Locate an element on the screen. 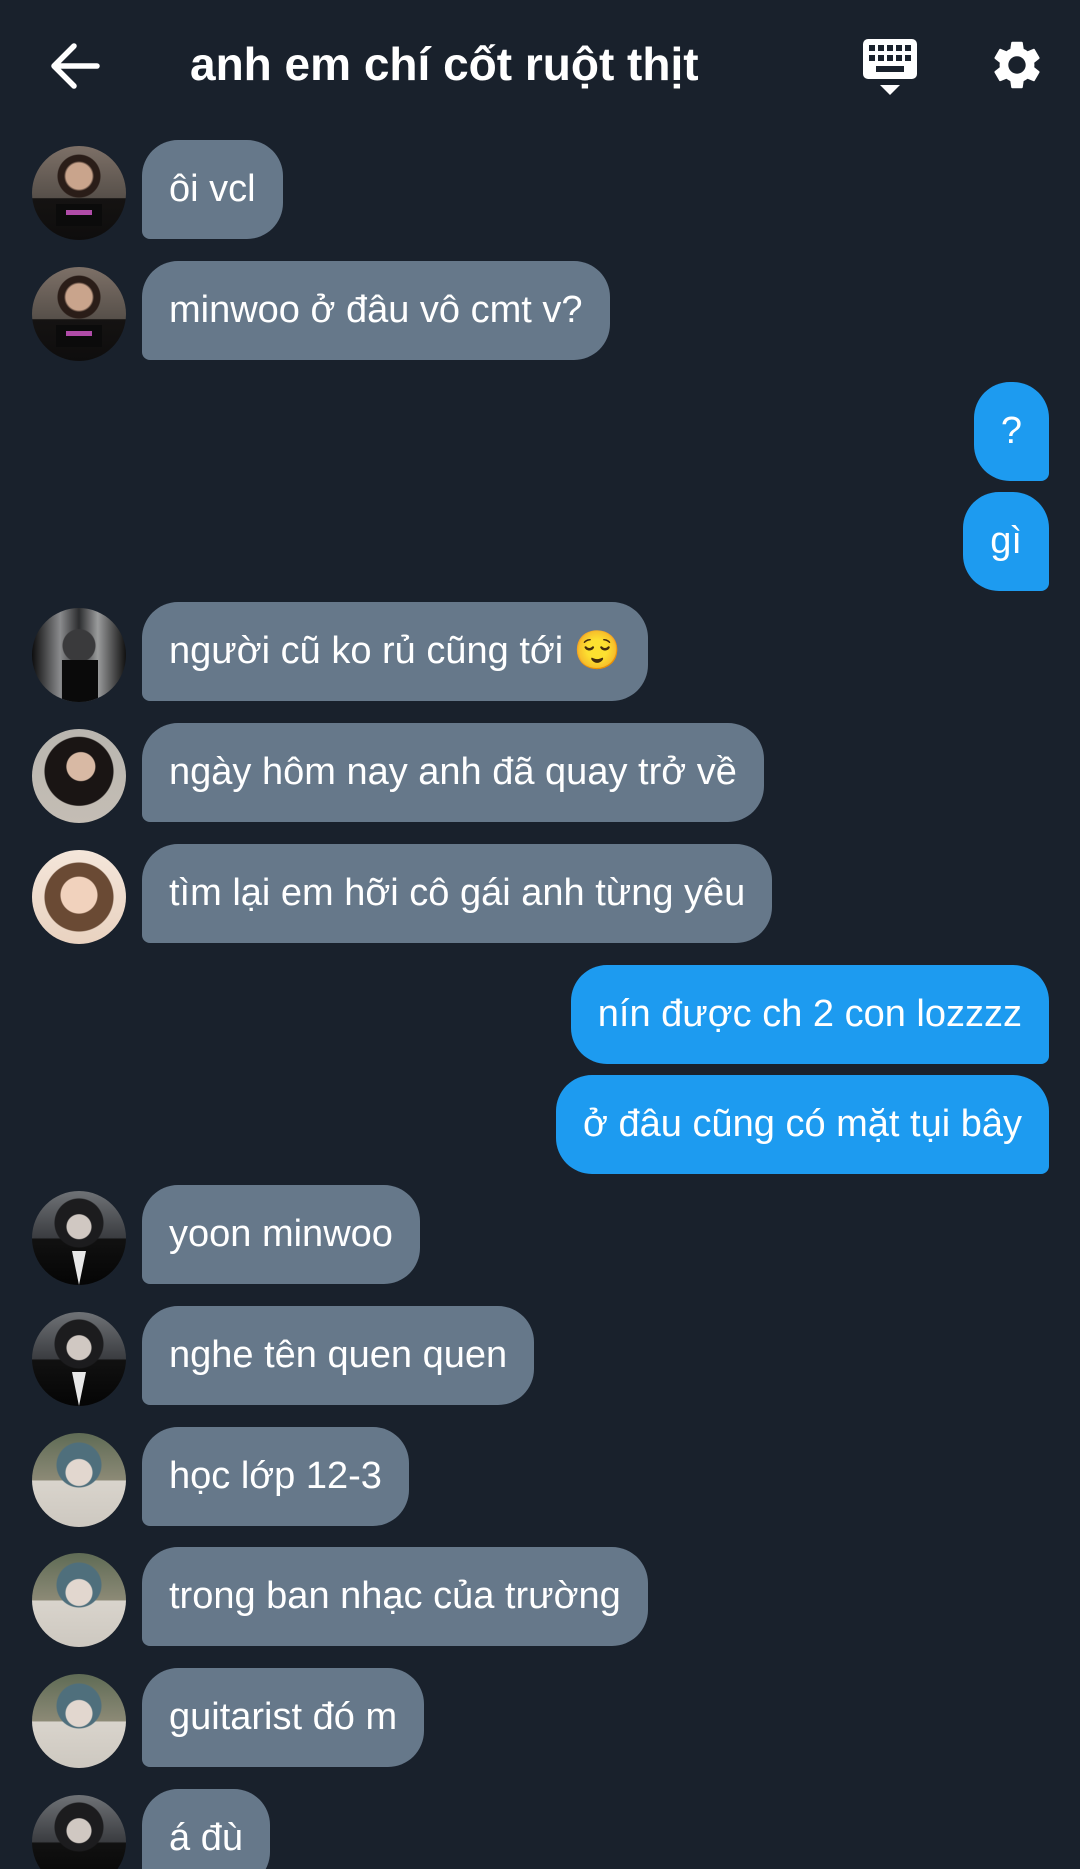  message-bubble: ôi vcl is located at coordinates (212, 189).